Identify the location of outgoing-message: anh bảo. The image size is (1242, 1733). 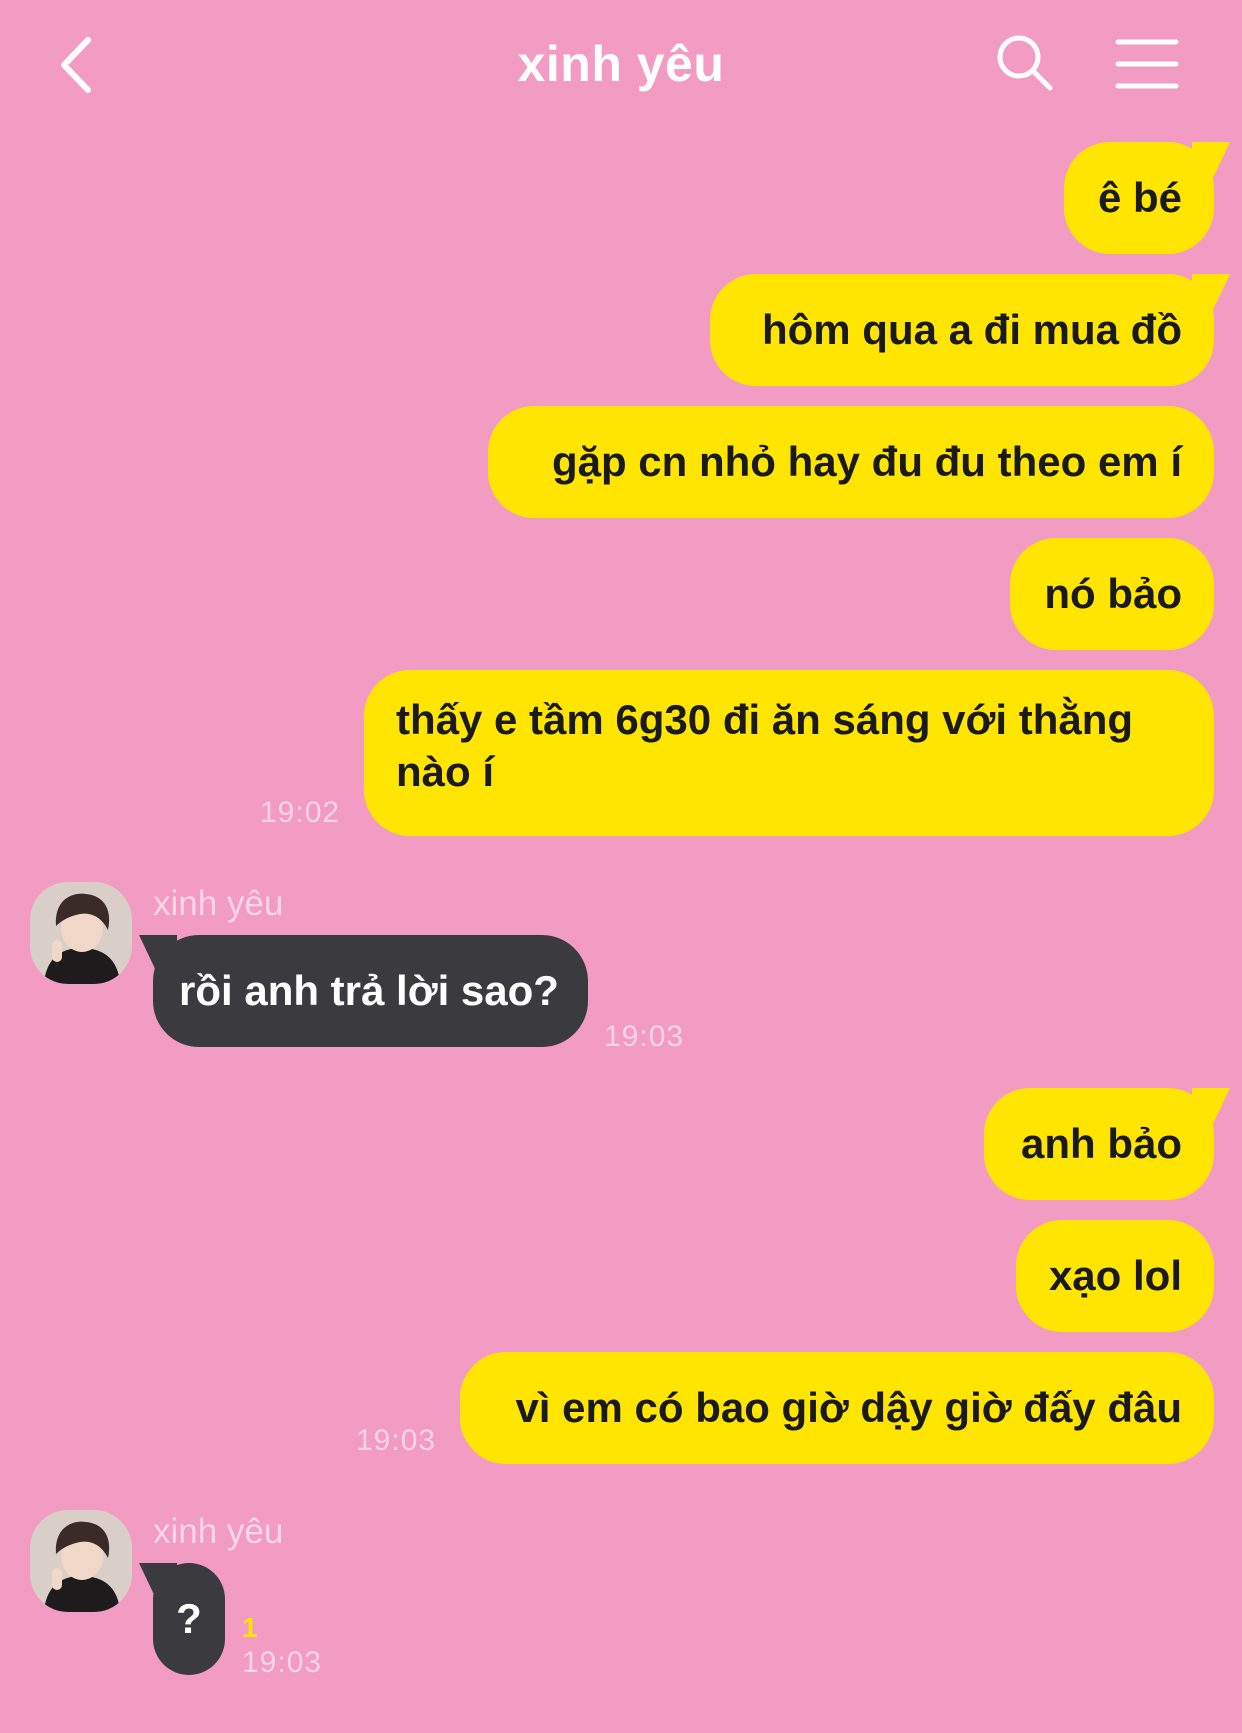
(1099, 1144).